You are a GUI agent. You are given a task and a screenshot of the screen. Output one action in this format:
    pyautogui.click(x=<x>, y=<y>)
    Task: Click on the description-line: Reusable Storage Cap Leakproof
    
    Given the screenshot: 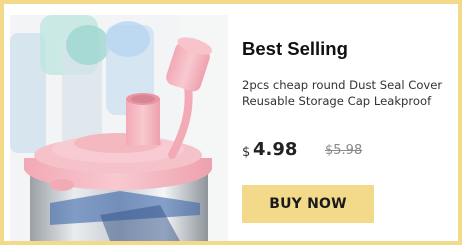 What is the action you would take?
    pyautogui.click(x=337, y=101)
    